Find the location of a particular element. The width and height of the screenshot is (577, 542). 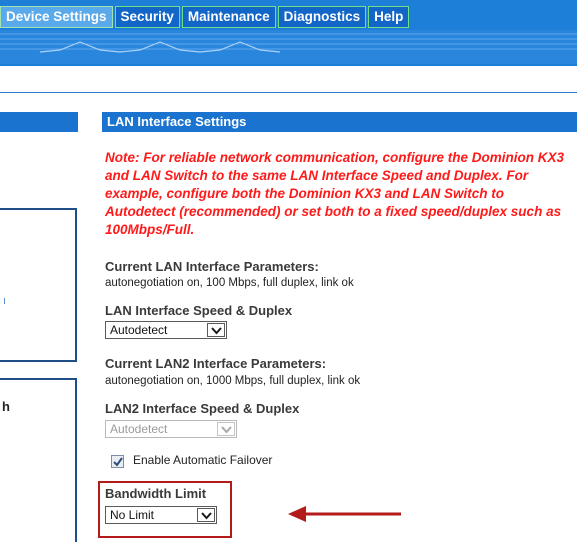

bandwidth-select: No Limit is located at coordinates (161, 515).